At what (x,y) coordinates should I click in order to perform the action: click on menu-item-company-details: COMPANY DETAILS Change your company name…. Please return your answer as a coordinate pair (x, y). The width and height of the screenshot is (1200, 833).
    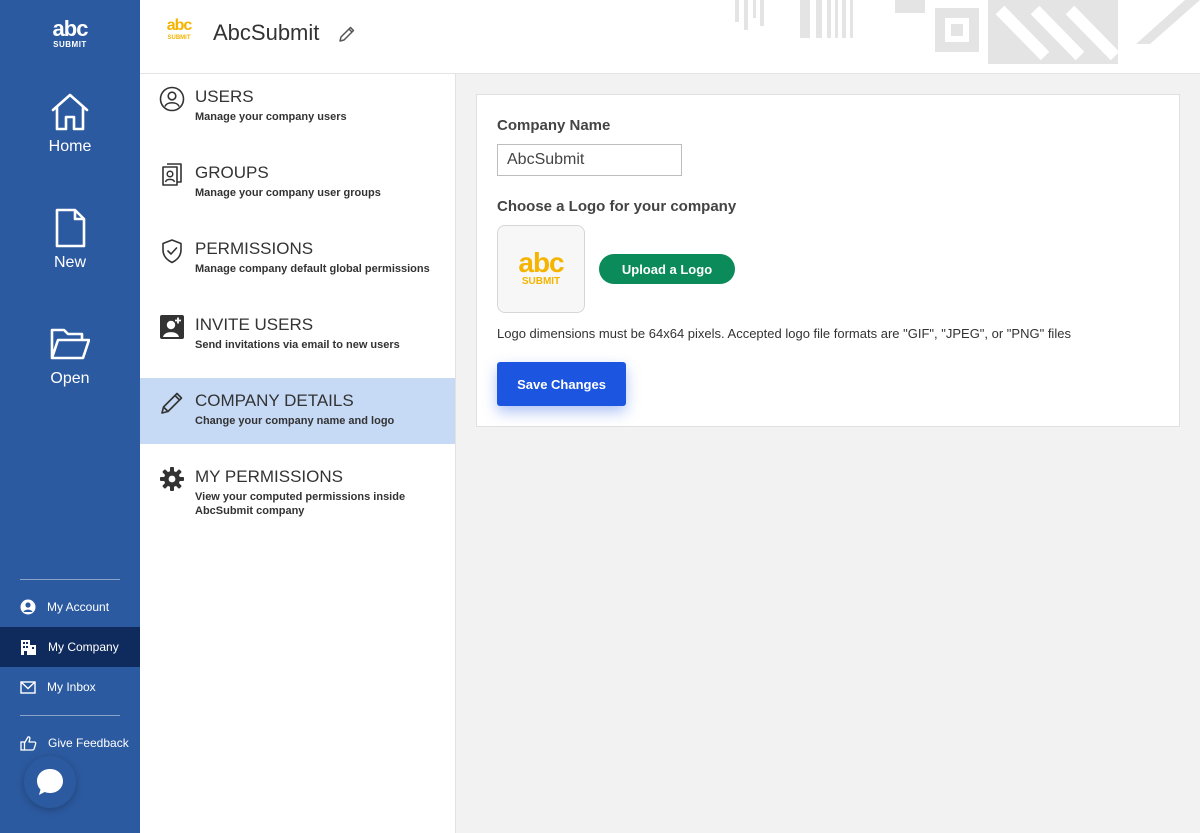
    Looking at the image, I should click on (297, 411).